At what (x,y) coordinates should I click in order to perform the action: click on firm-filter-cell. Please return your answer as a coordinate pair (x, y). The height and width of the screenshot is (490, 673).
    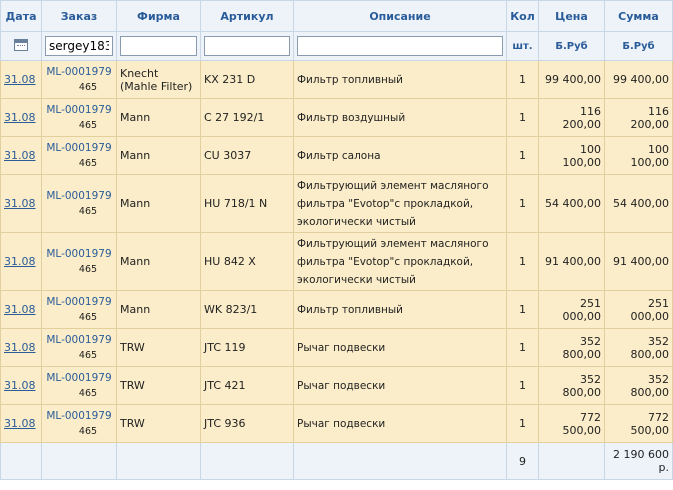
    Looking at the image, I should click on (158, 46).